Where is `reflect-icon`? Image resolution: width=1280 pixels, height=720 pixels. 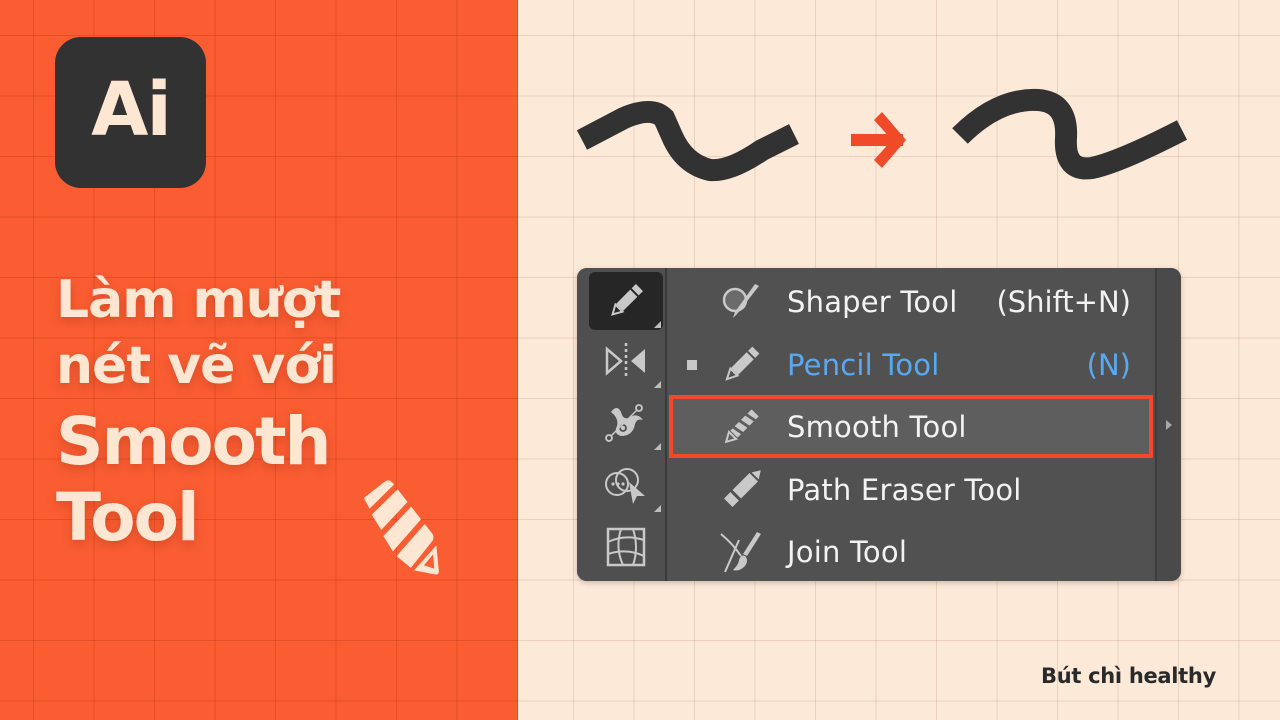 reflect-icon is located at coordinates (625, 361).